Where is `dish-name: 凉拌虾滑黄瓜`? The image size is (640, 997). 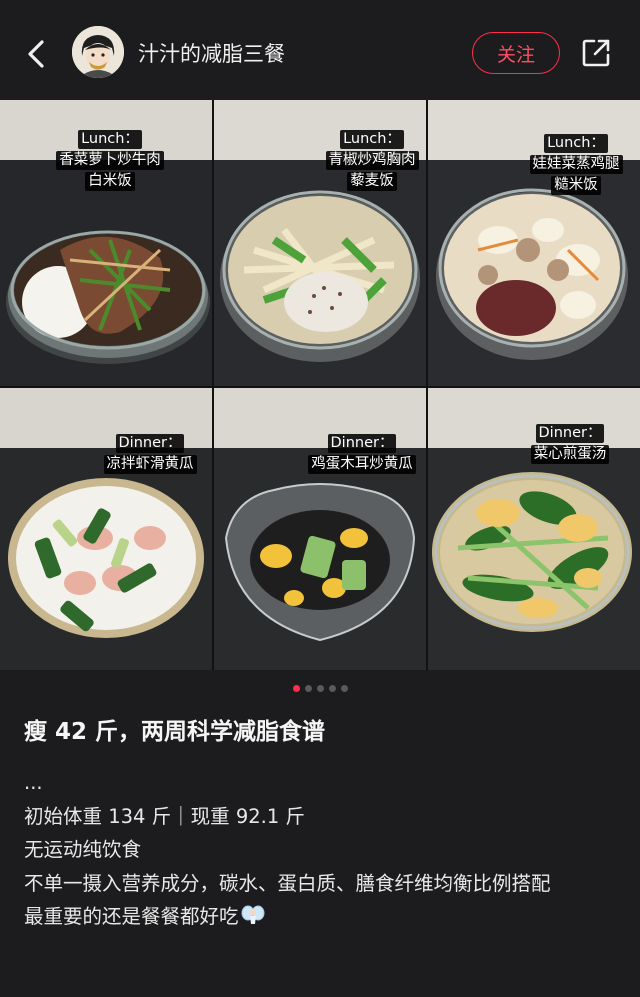 dish-name: 凉拌虾滑黄瓜 is located at coordinates (150, 464).